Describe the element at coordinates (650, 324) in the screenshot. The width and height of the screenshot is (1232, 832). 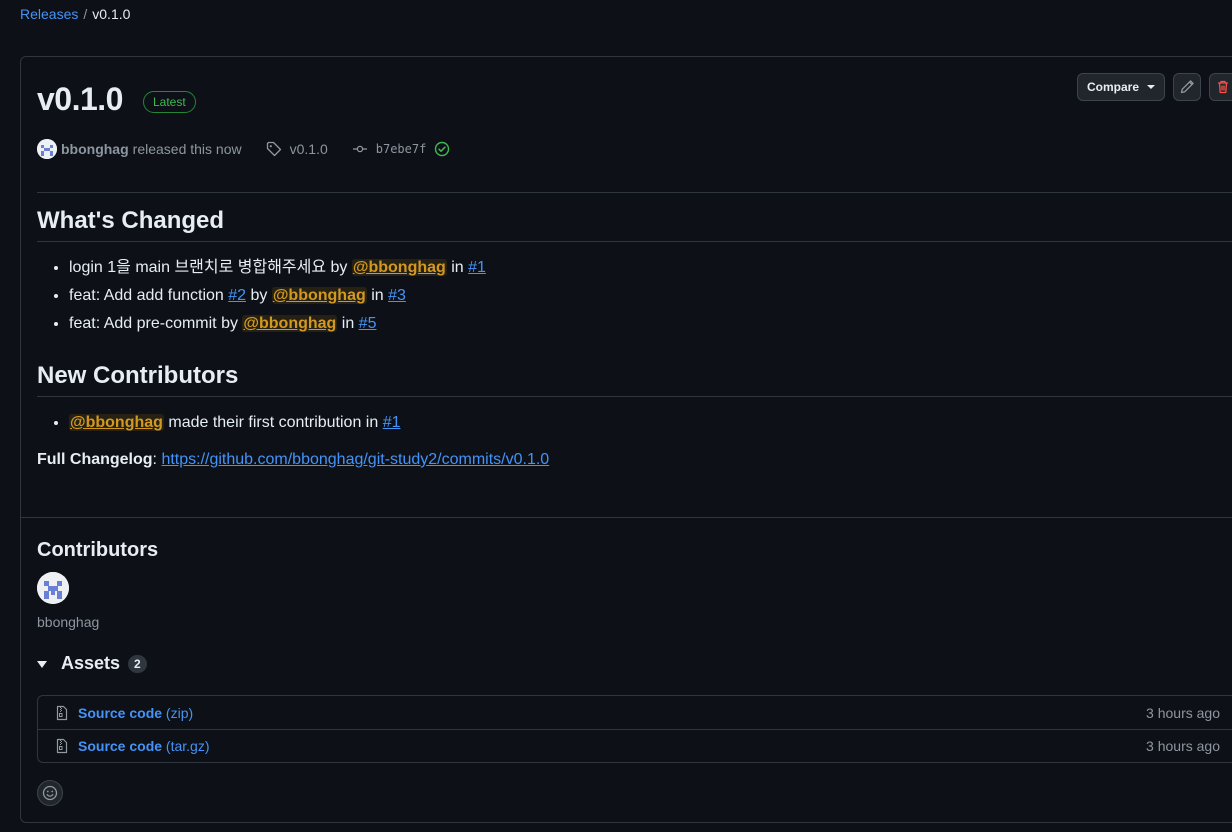
I see `list-item: feat: Add pre-commit by @bbonghag in #5` at that location.